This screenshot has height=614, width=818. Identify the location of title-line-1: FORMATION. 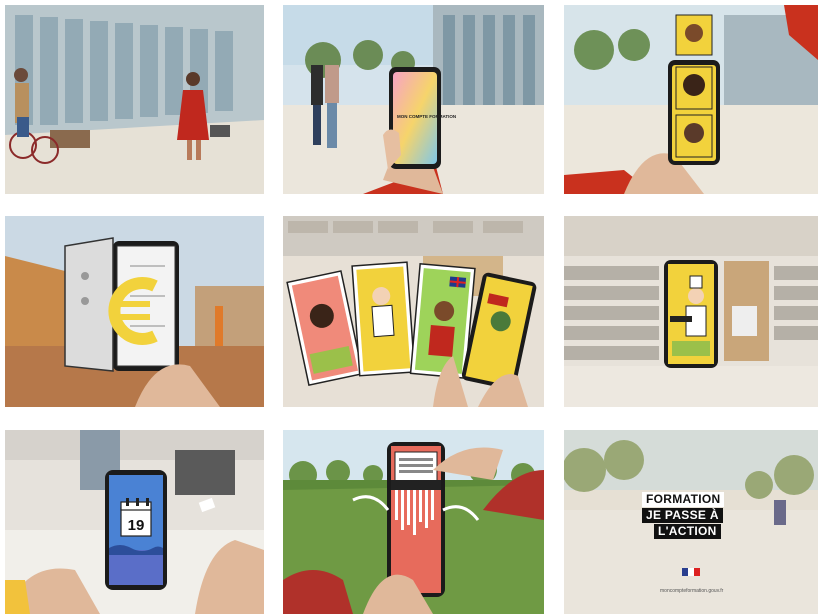
(683, 499).